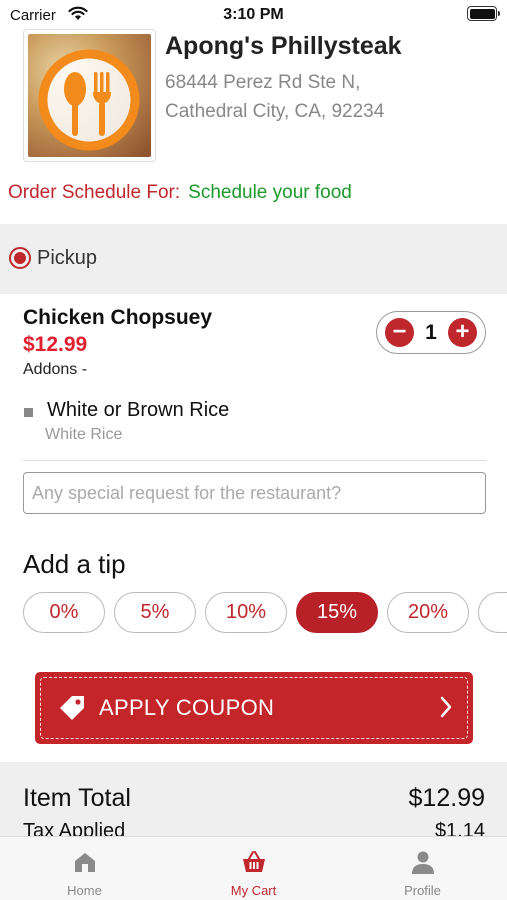  What do you see at coordinates (187, 707) in the screenshot?
I see `apply-coupon-label: APPLY COUPON` at bounding box center [187, 707].